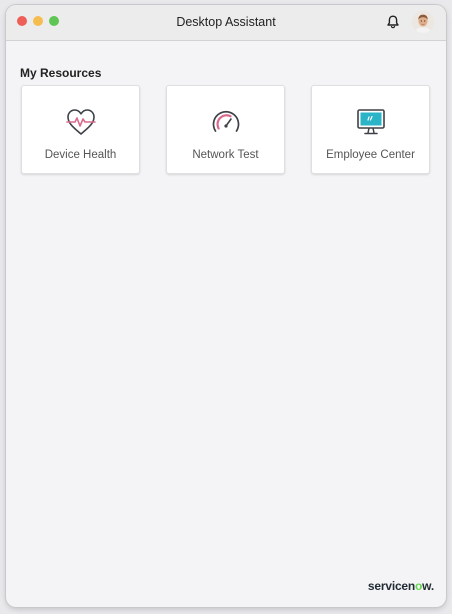  What do you see at coordinates (370, 155) in the screenshot?
I see `employee-center-label: Employee Center` at bounding box center [370, 155].